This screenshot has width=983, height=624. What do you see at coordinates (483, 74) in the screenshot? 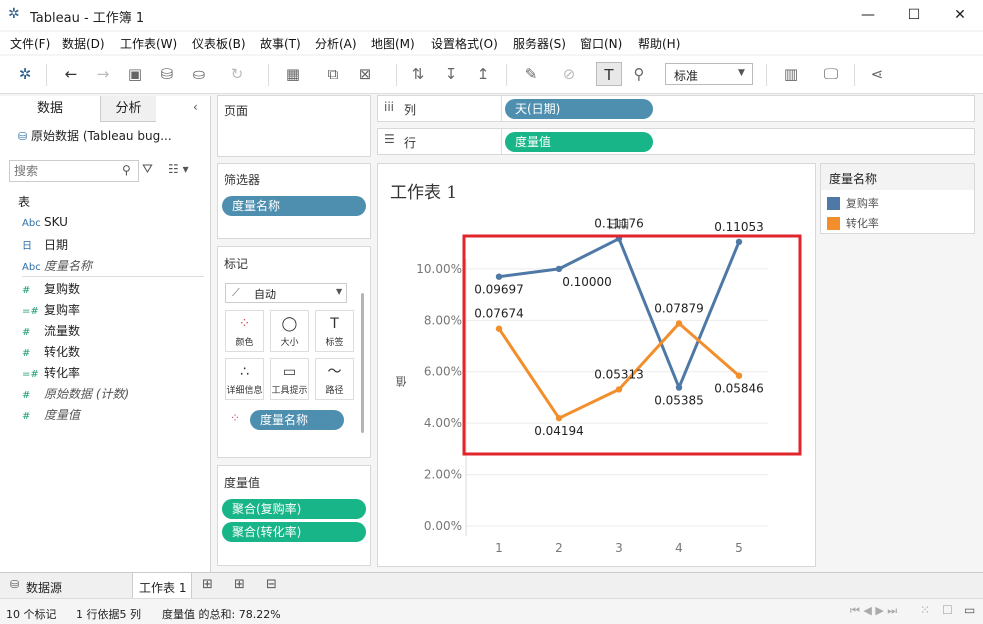
I see `sort-descending-icon: ↥` at bounding box center [483, 74].